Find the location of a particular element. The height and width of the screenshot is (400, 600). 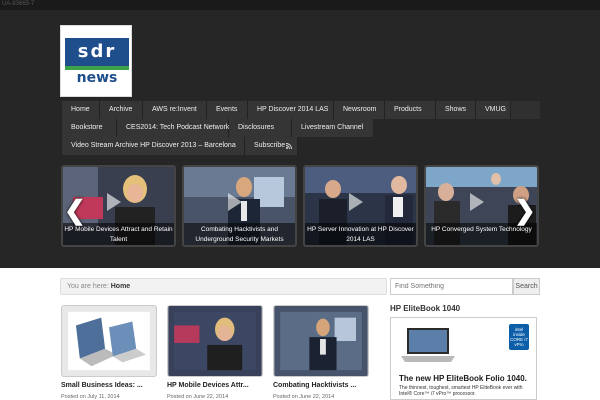

logo-sdr-text: sdr is located at coordinates (97, 51).